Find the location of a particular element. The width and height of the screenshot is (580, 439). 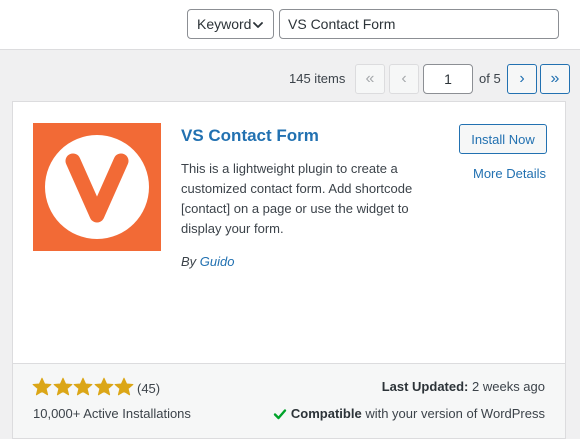

last-updated-label: Last Updated: is located at coordinates (425, 386).